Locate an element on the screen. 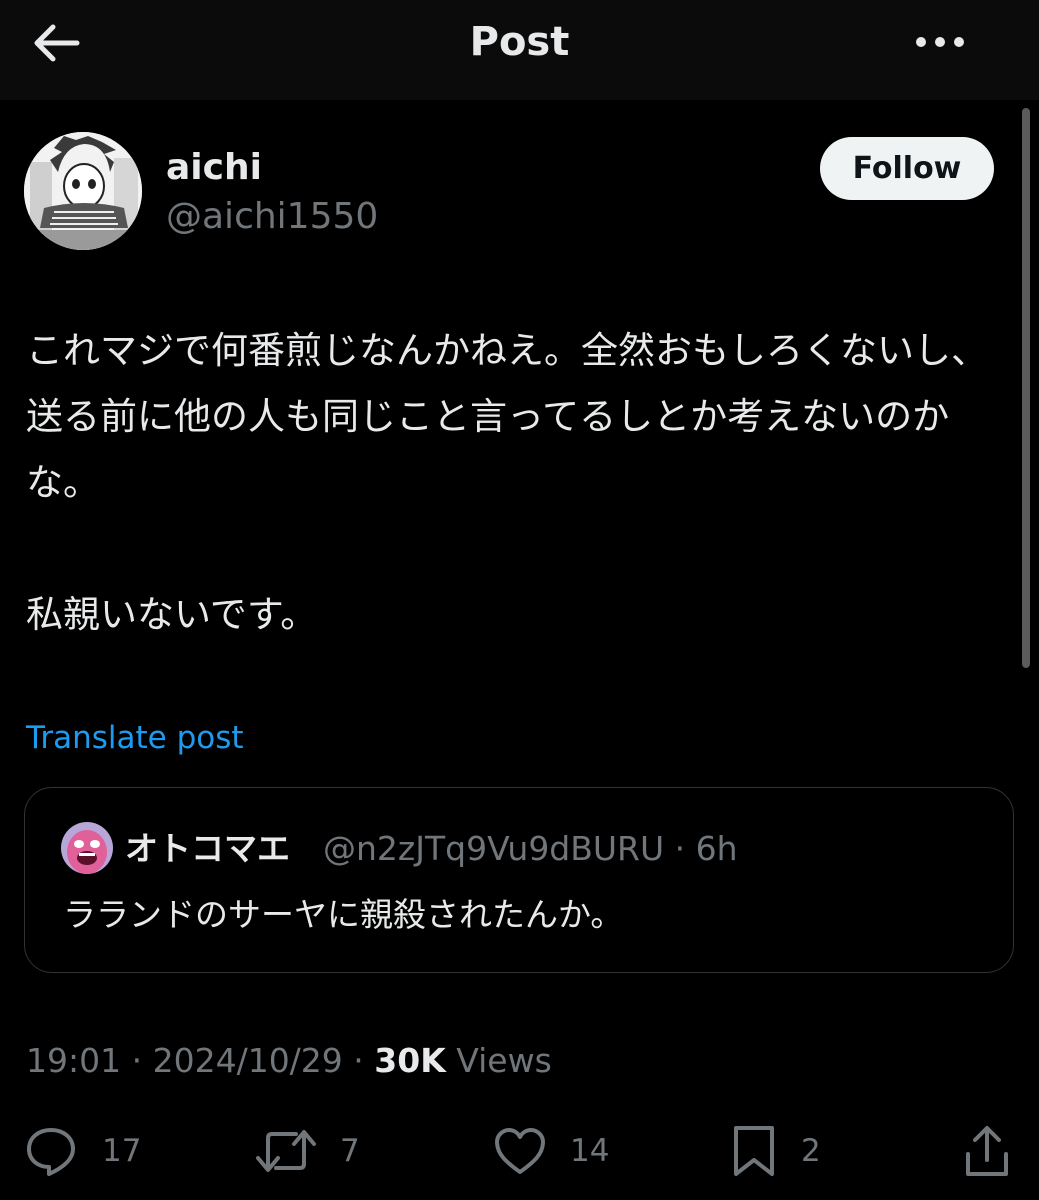 The height and width of the screenshot is (1200, 1039). more-options-button is located at coordinates (940, 42).